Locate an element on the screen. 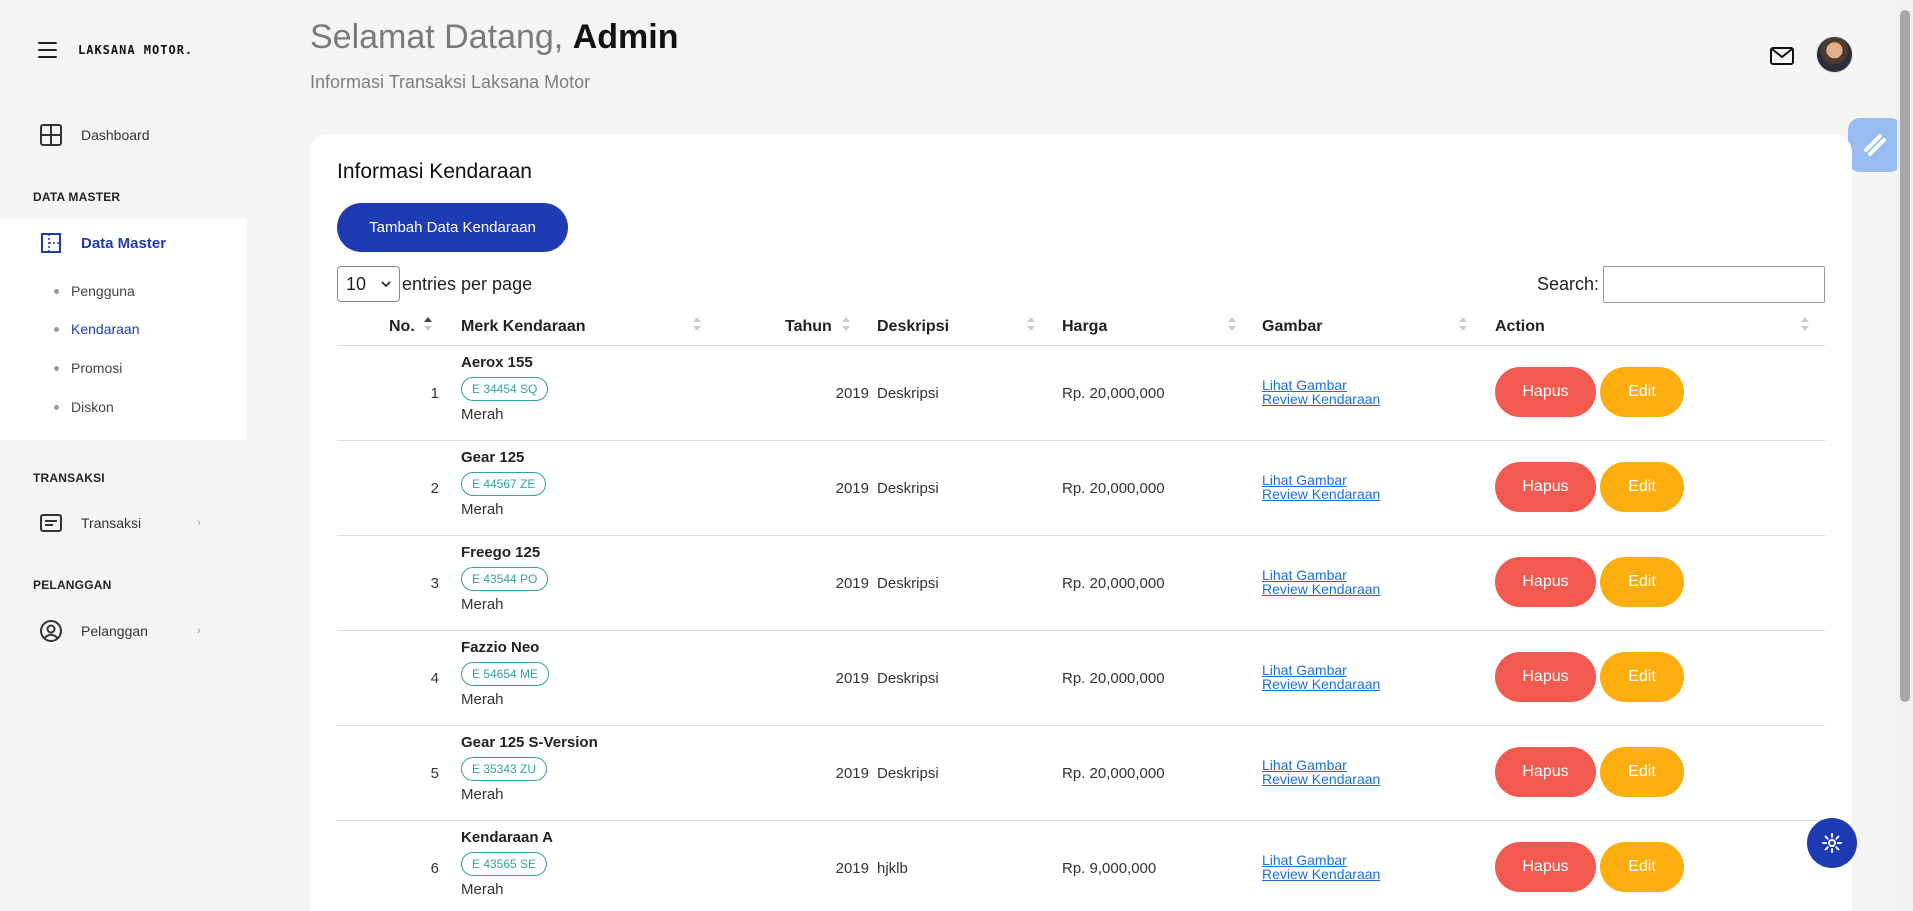 This screenshot has width=1913, height=911. scroll-thumb is located at coordinates (1905, 356).